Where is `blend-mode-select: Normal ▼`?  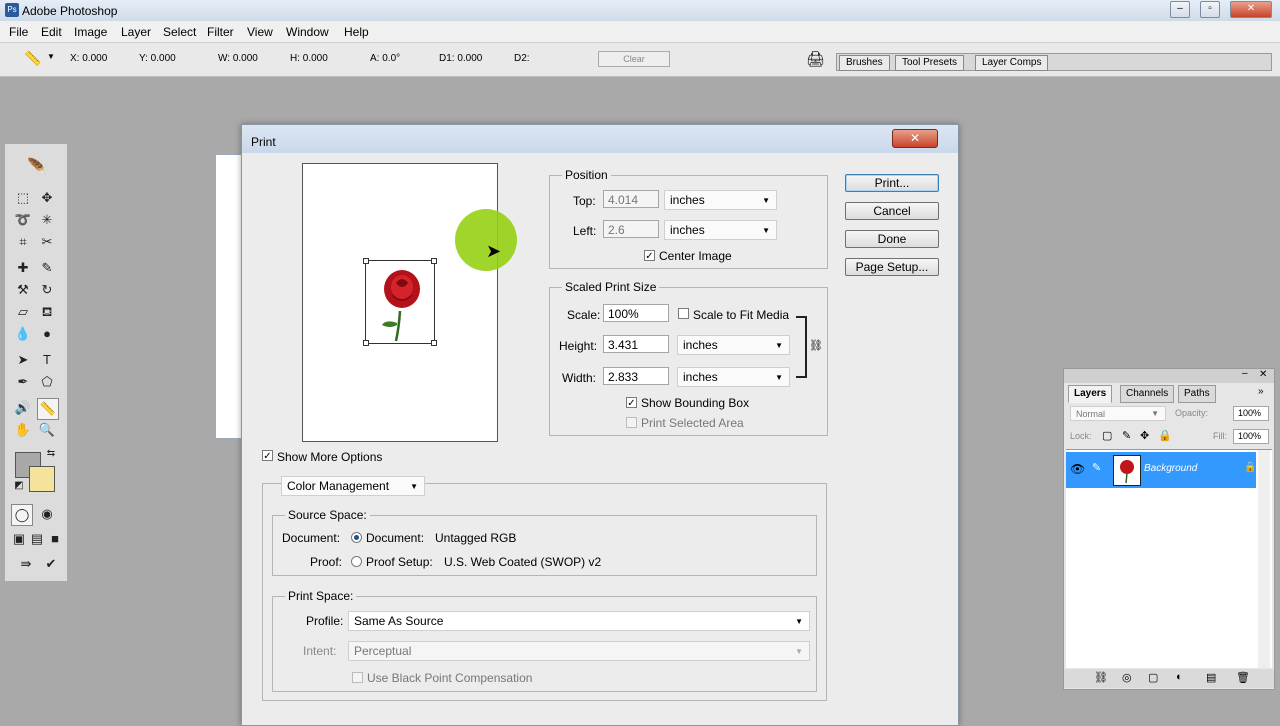 blend-mode-select: Normal ▼ is located at coordinates (1118, 413).